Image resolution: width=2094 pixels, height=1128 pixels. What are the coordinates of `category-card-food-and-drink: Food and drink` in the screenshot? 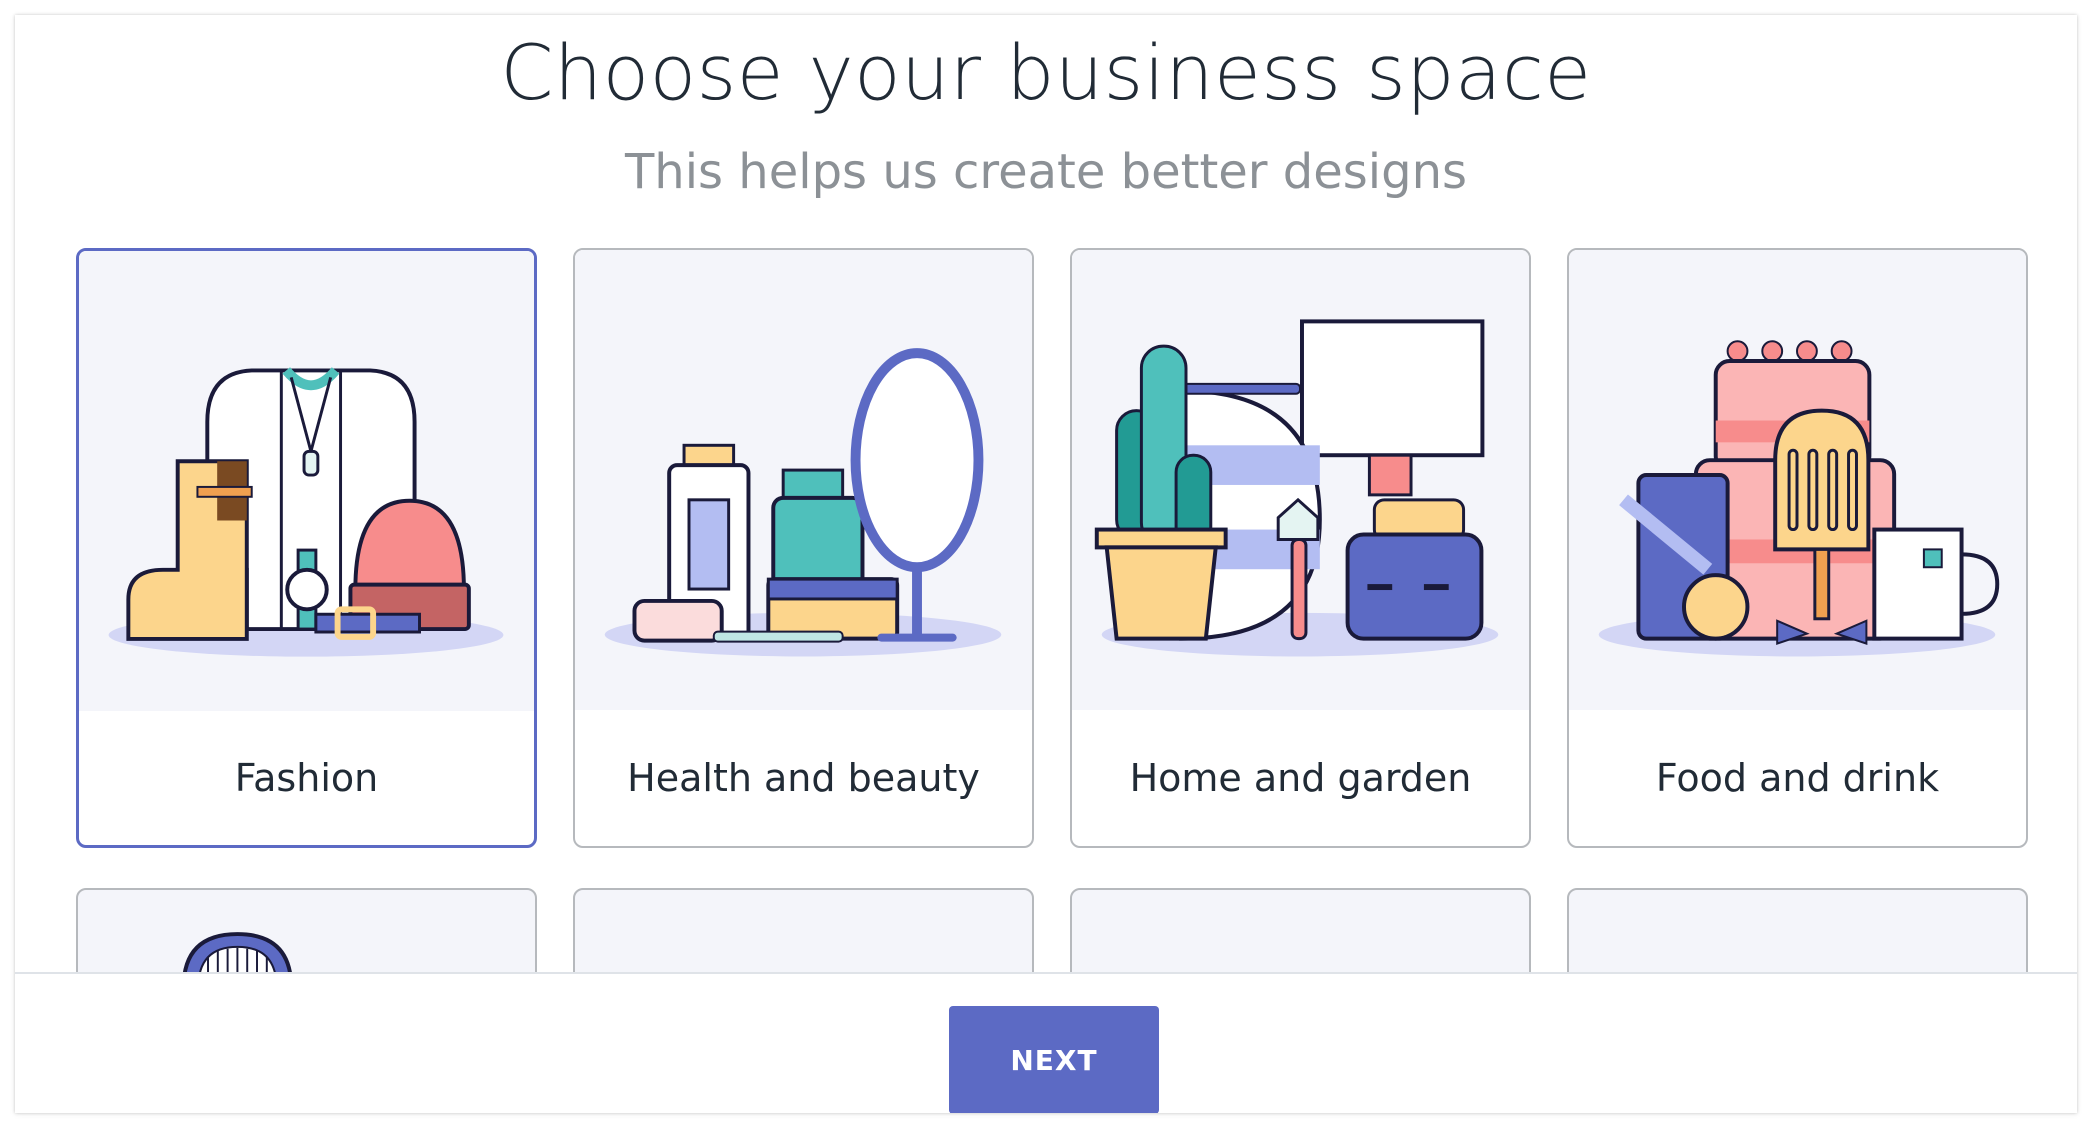 It's located at (1797, 548).